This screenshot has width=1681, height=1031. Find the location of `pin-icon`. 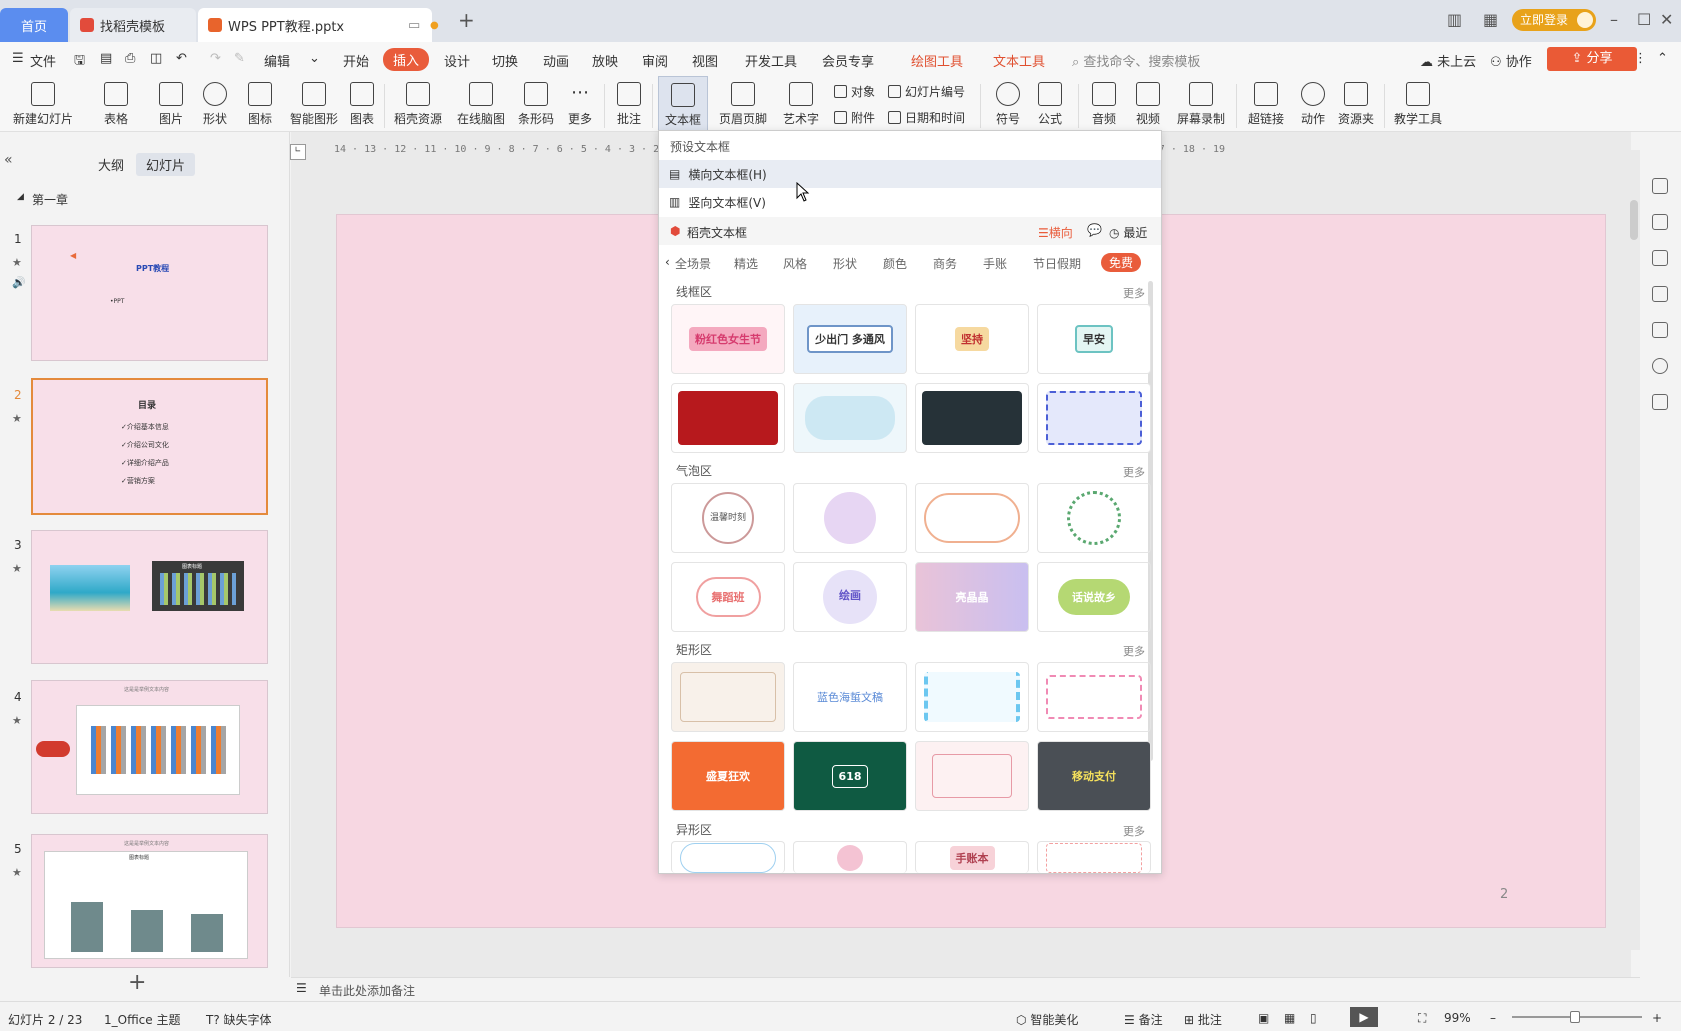

pin-icon is located at coordinates (1660, 258).